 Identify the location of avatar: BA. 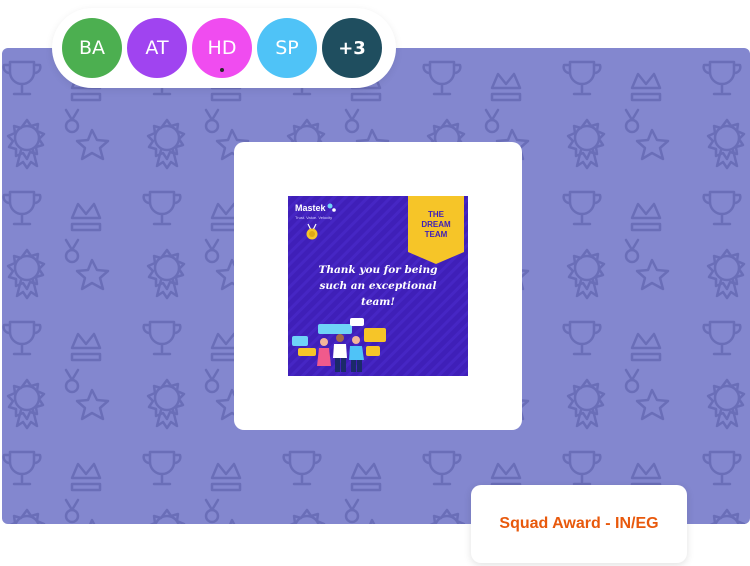
(92, 48).